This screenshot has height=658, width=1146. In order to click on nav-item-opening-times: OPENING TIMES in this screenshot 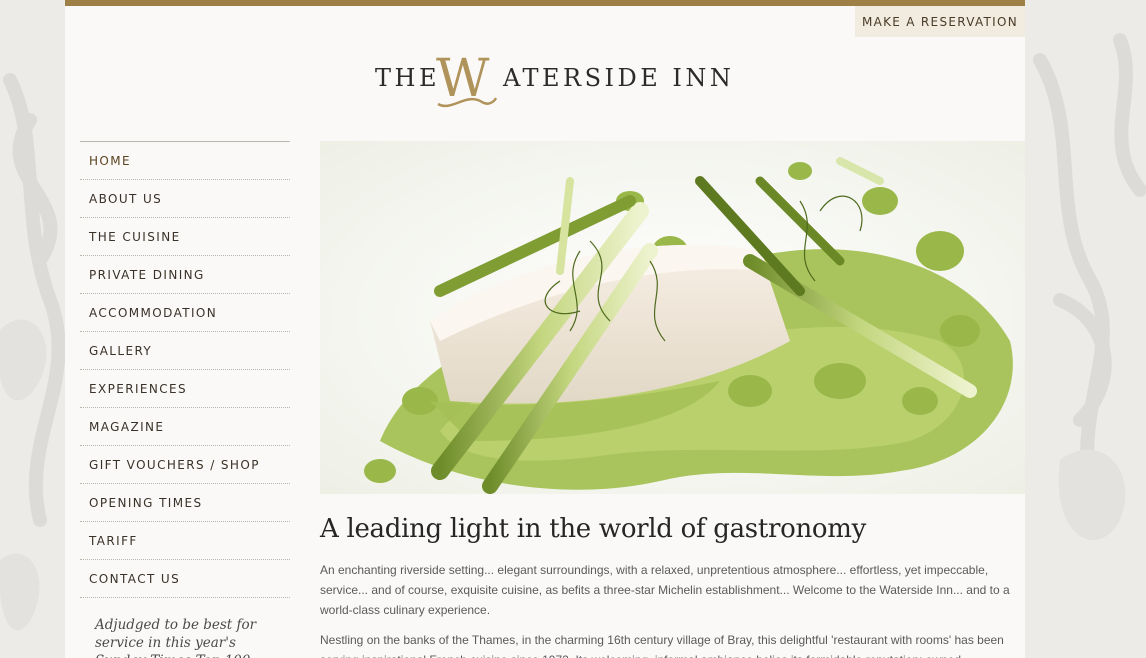, I will do `click(185, 503)`.